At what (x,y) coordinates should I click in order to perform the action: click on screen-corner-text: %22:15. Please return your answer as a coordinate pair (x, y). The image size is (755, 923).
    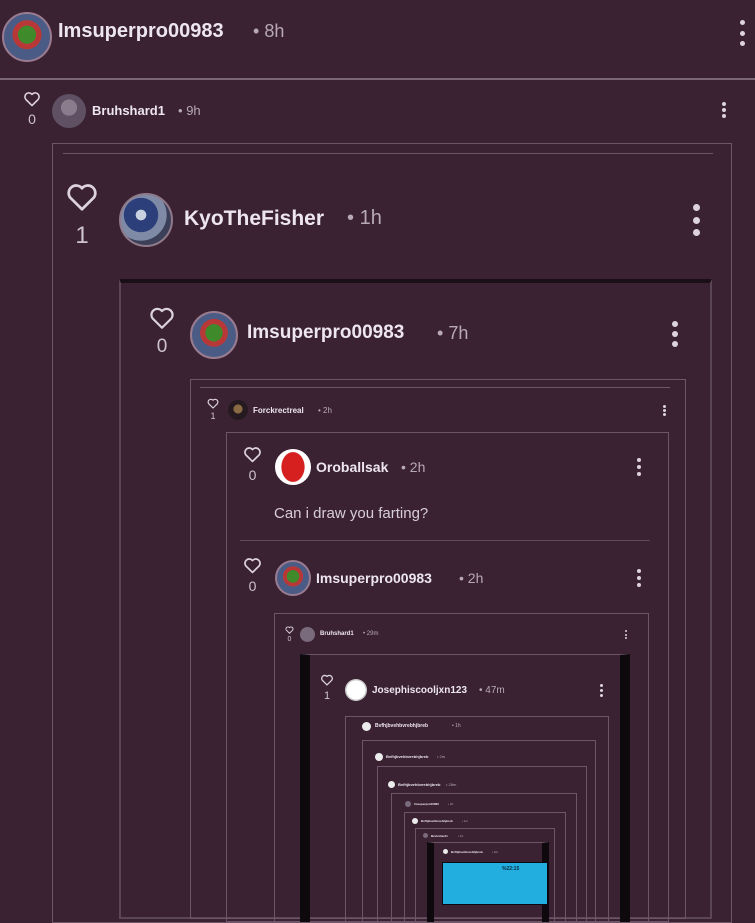
    Looking at the image, I should click on (511, 869).